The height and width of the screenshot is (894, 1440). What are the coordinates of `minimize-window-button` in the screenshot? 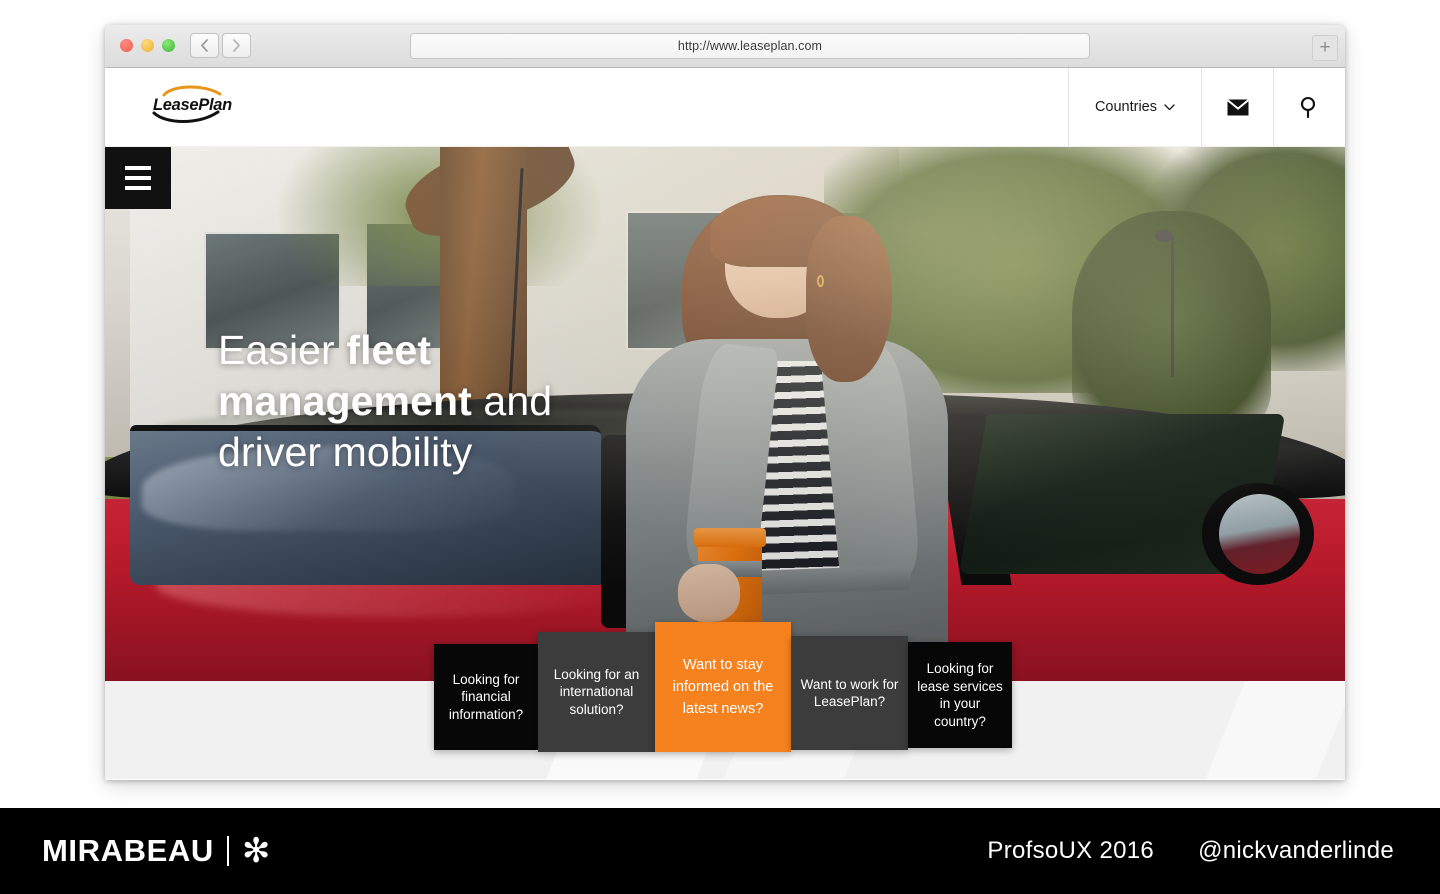 It's located at (147, 45).